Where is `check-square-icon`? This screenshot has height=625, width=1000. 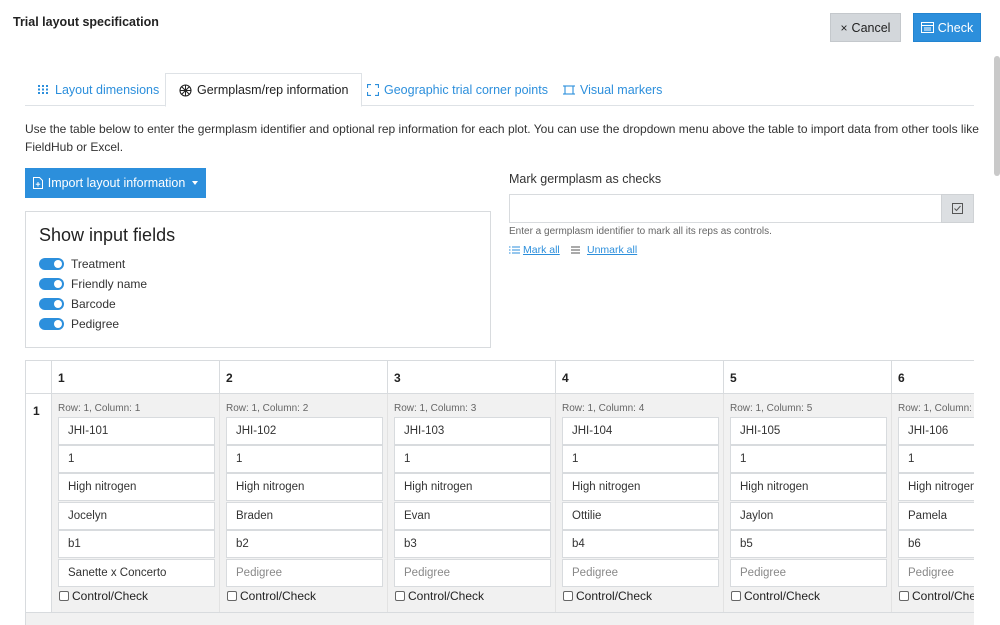
check-square-icon is located at coordinates (957, 208).